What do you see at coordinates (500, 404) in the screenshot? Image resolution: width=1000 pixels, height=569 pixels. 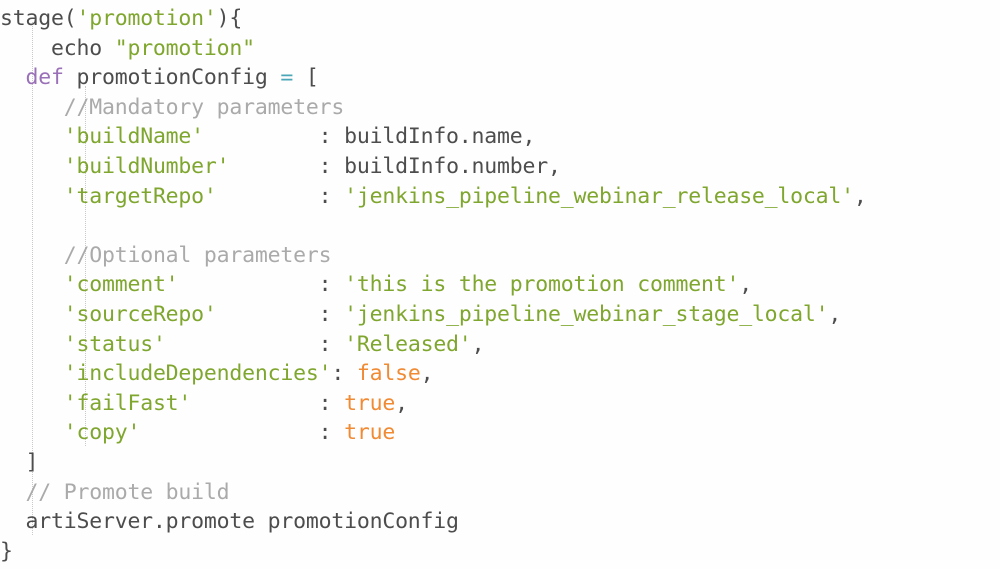 I see `code-line: 'failFast' : true,` at bounding box center [500, 404].